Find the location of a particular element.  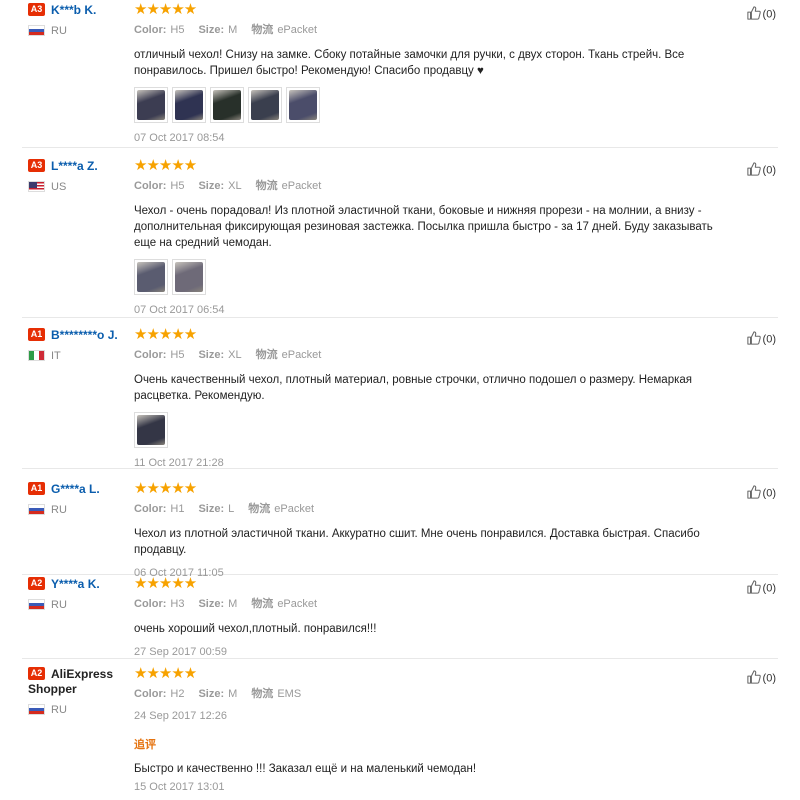

reviewer-name-line: A2 AliExpress Shopper is located at coordinates (78, 681).